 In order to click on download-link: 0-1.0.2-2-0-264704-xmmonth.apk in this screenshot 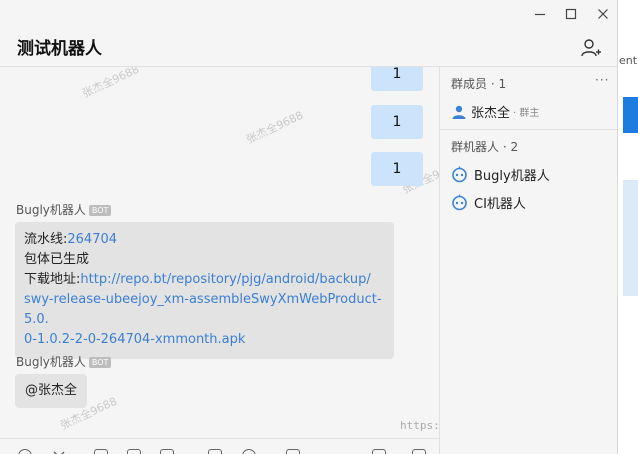, I will do `click(205, 340)`.